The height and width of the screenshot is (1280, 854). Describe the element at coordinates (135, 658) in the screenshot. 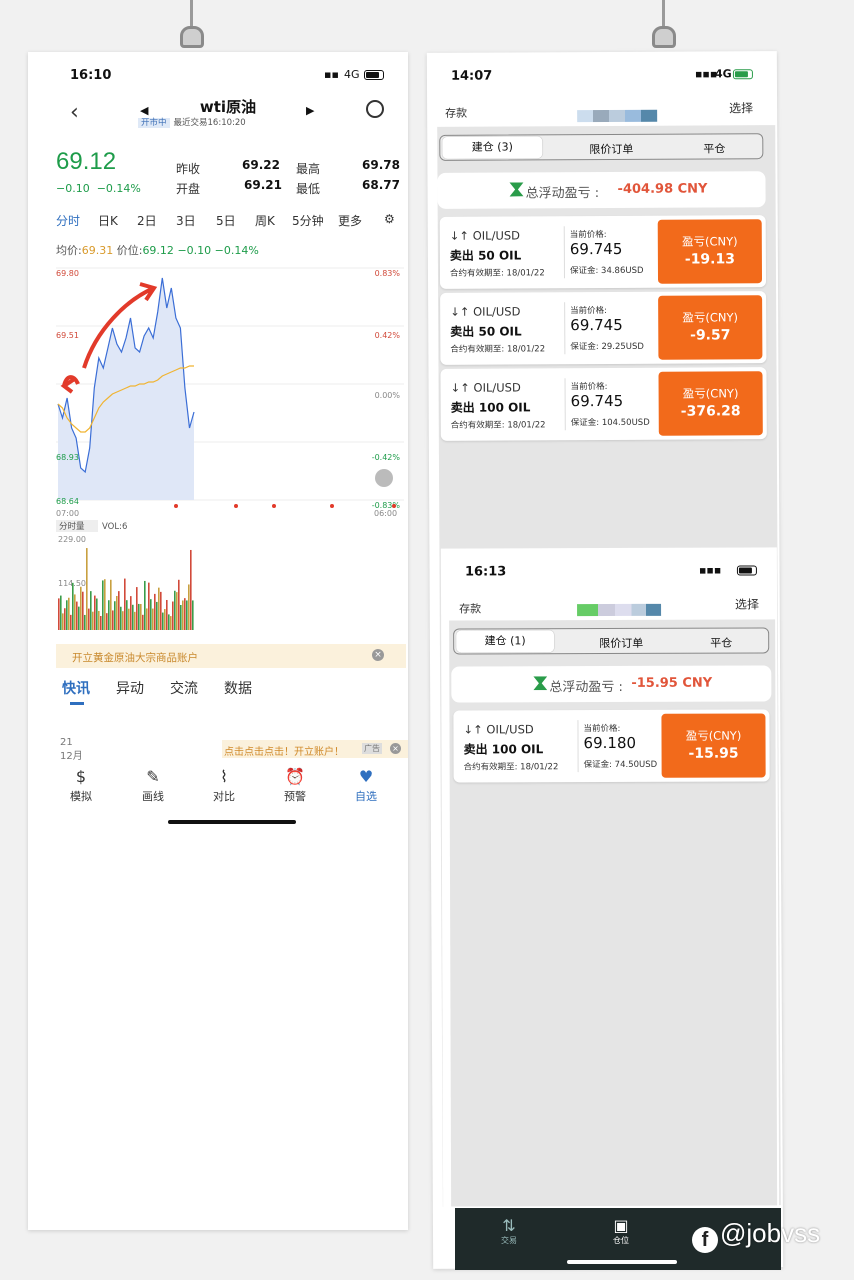

I see `banner-text: 开立黄金原油大宗商品账户` at that location.